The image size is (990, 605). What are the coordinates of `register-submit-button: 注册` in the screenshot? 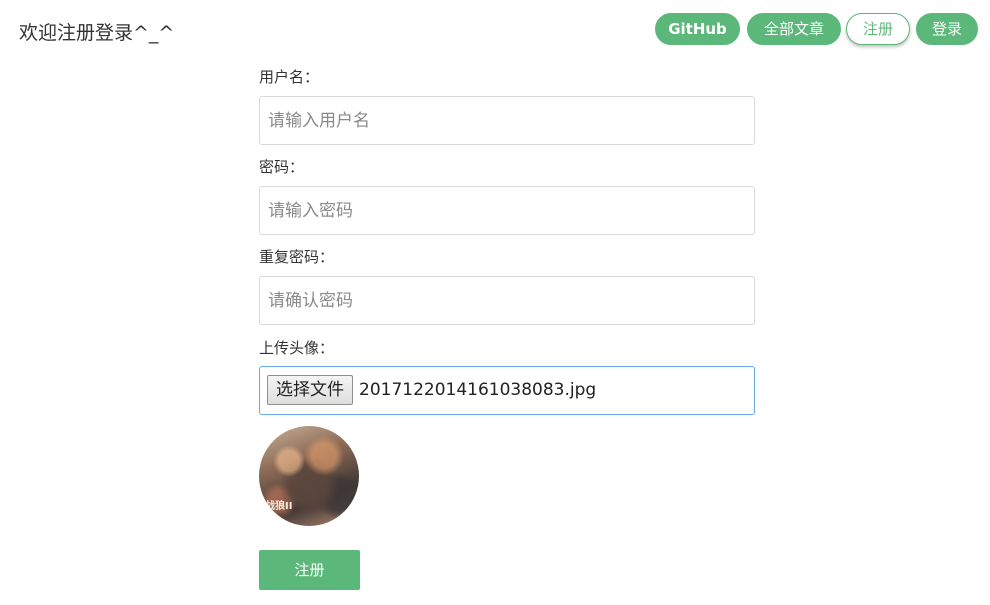 It's located at (309, 570).